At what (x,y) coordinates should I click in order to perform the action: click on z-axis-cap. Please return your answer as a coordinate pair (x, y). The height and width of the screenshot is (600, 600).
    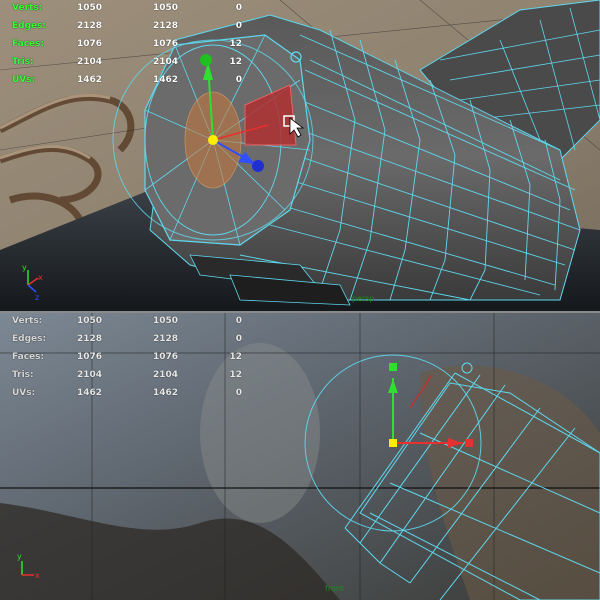
    Looking at the image, I should click on (258, 166).